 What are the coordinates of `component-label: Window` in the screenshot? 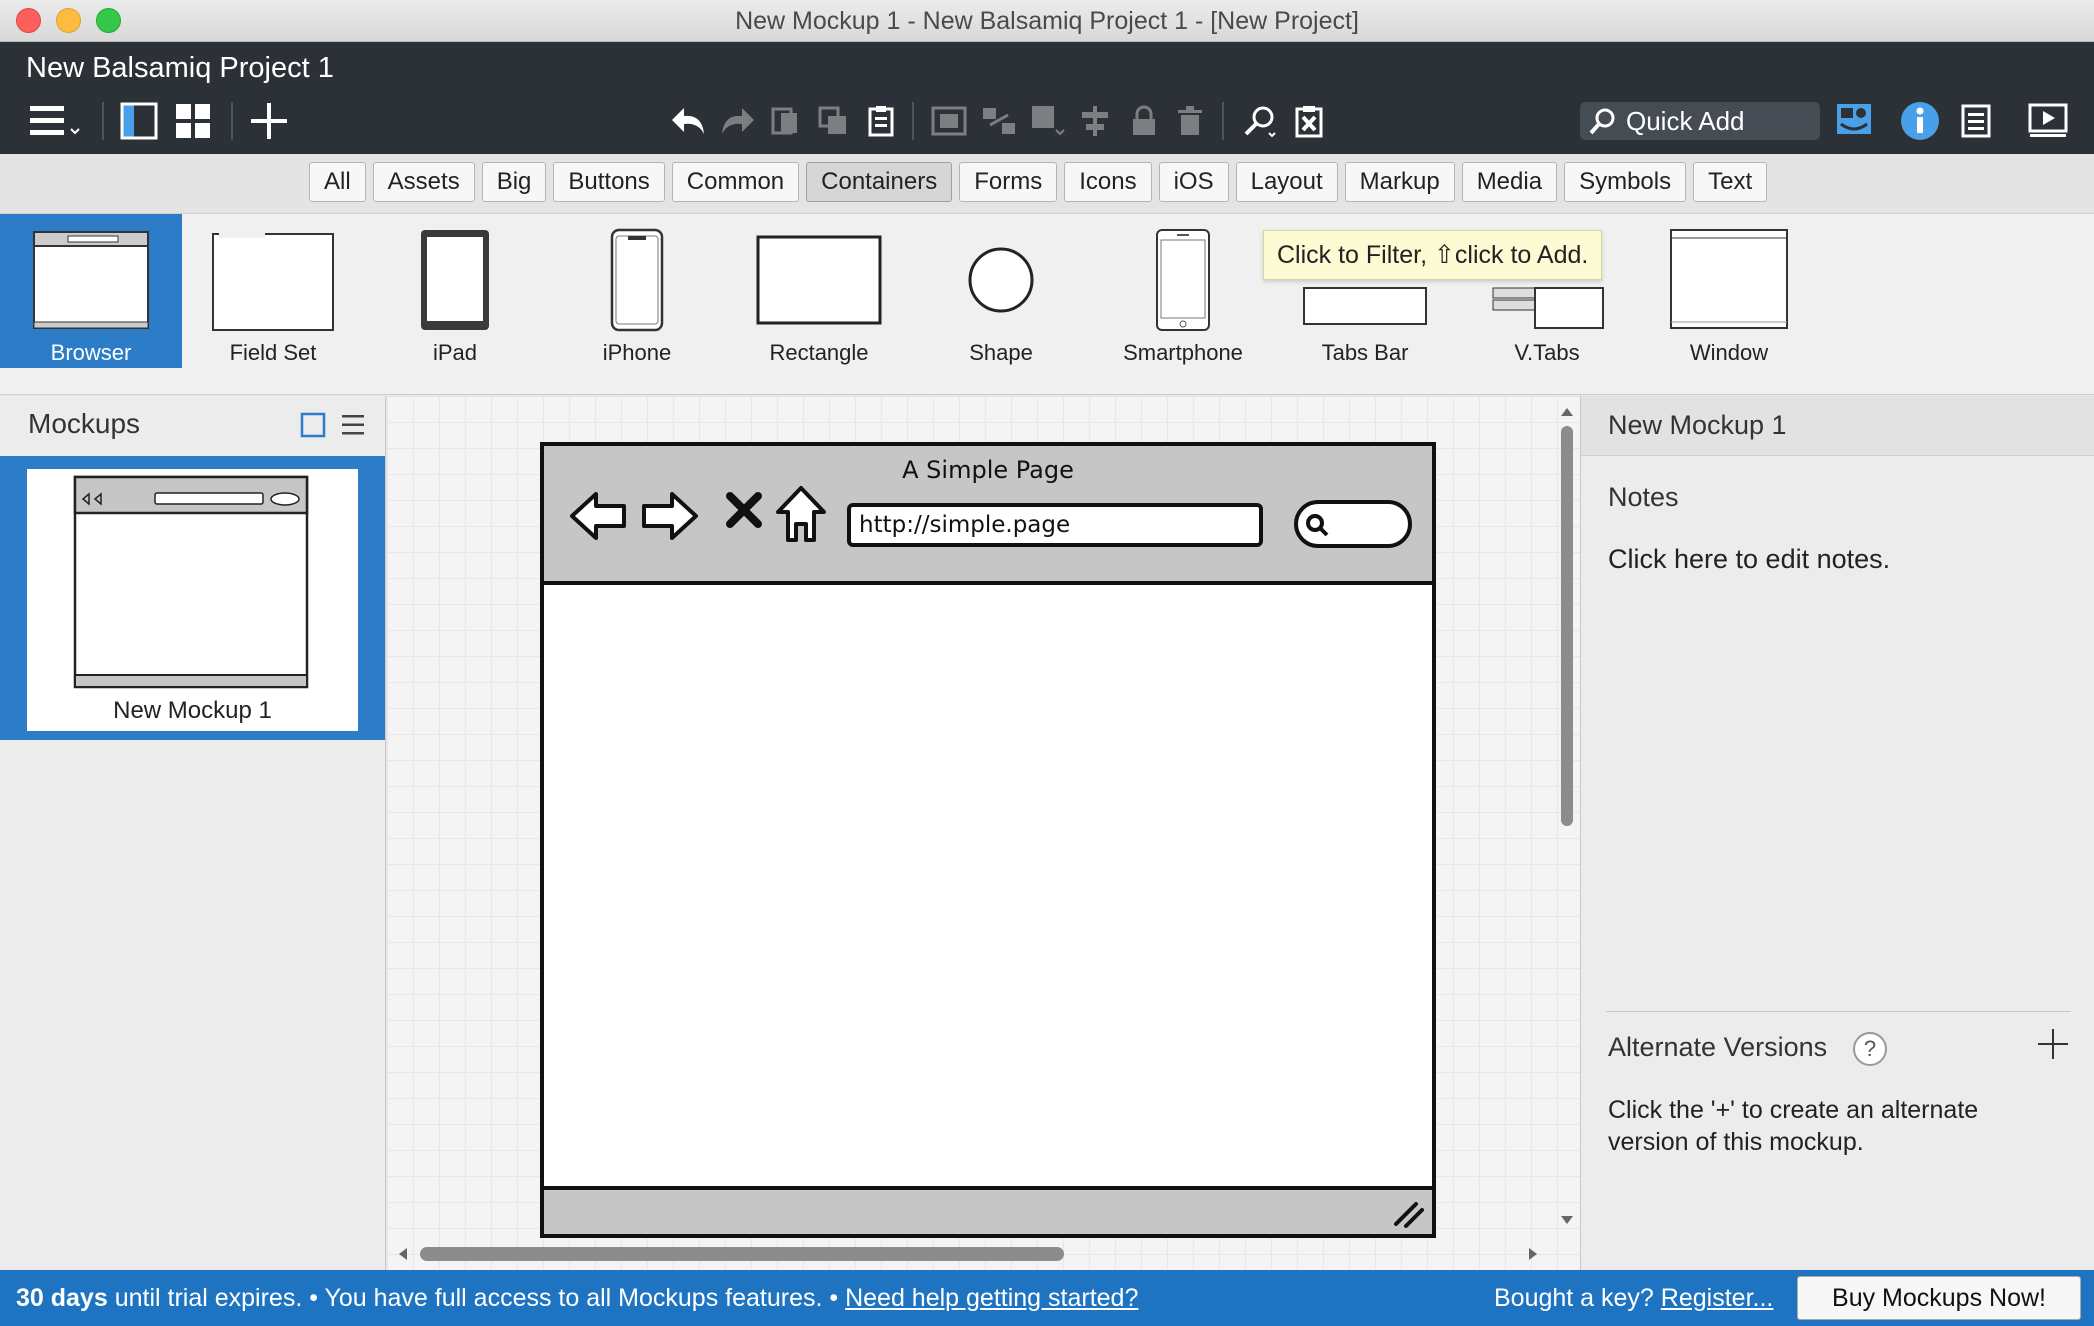 It's located at (1729, 352).